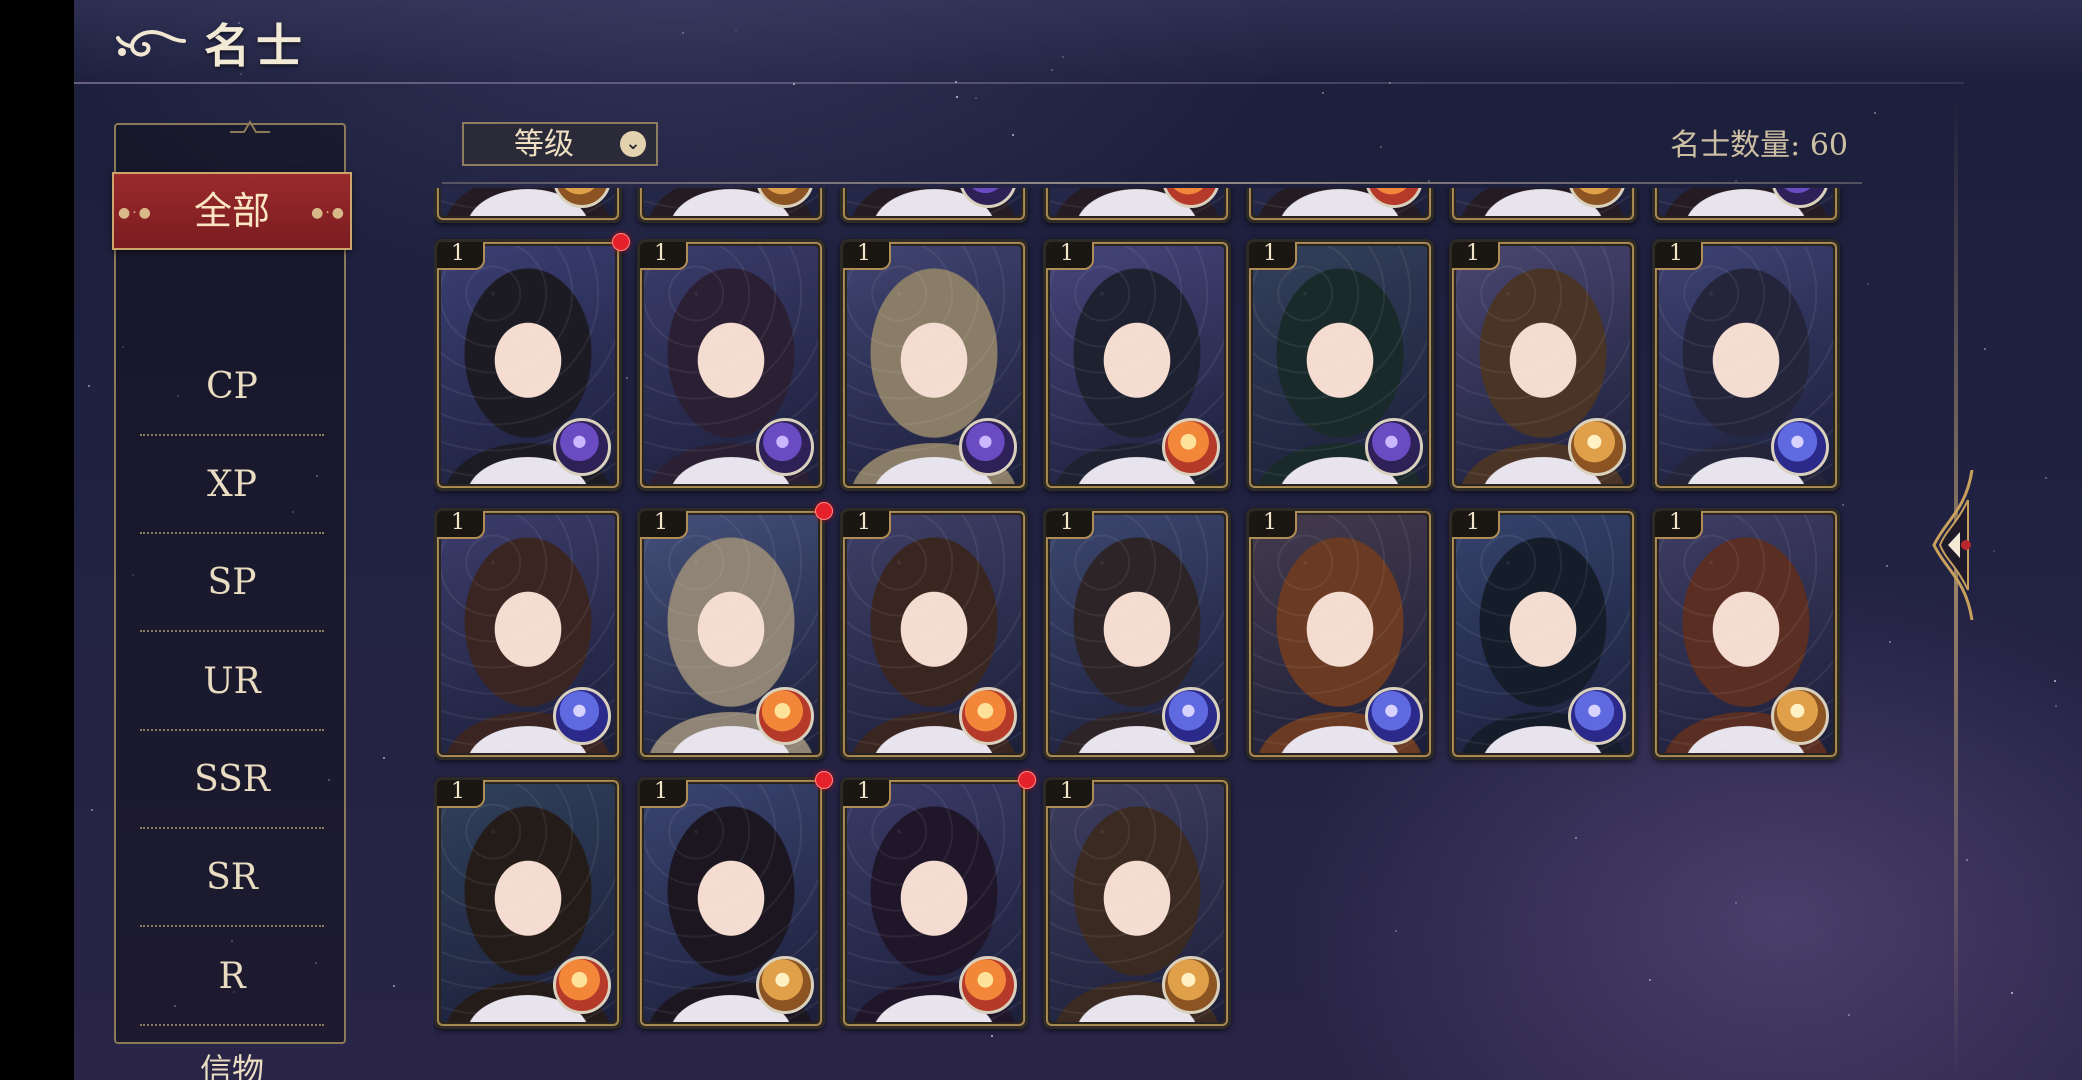 The height and width of the screenshot is (1080, 2082). I want to click on ornament-dots-right: ●·●, so click(328, 213).